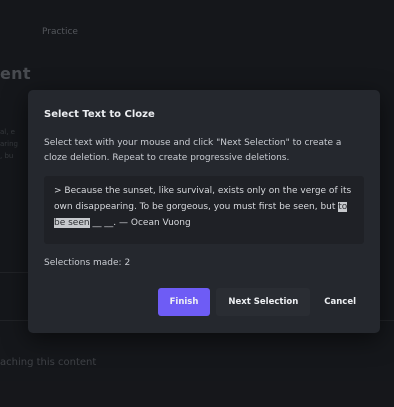 This screenshot has height=407, width=394. I want to click on quote-text-tail: __ __. — Ocean Vuong, so click(140, 223).